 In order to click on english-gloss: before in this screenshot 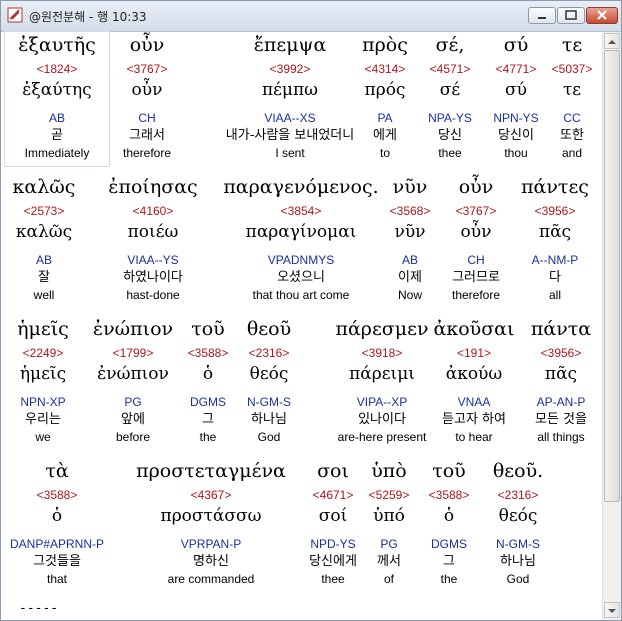, I will do `click(133, 437)`.